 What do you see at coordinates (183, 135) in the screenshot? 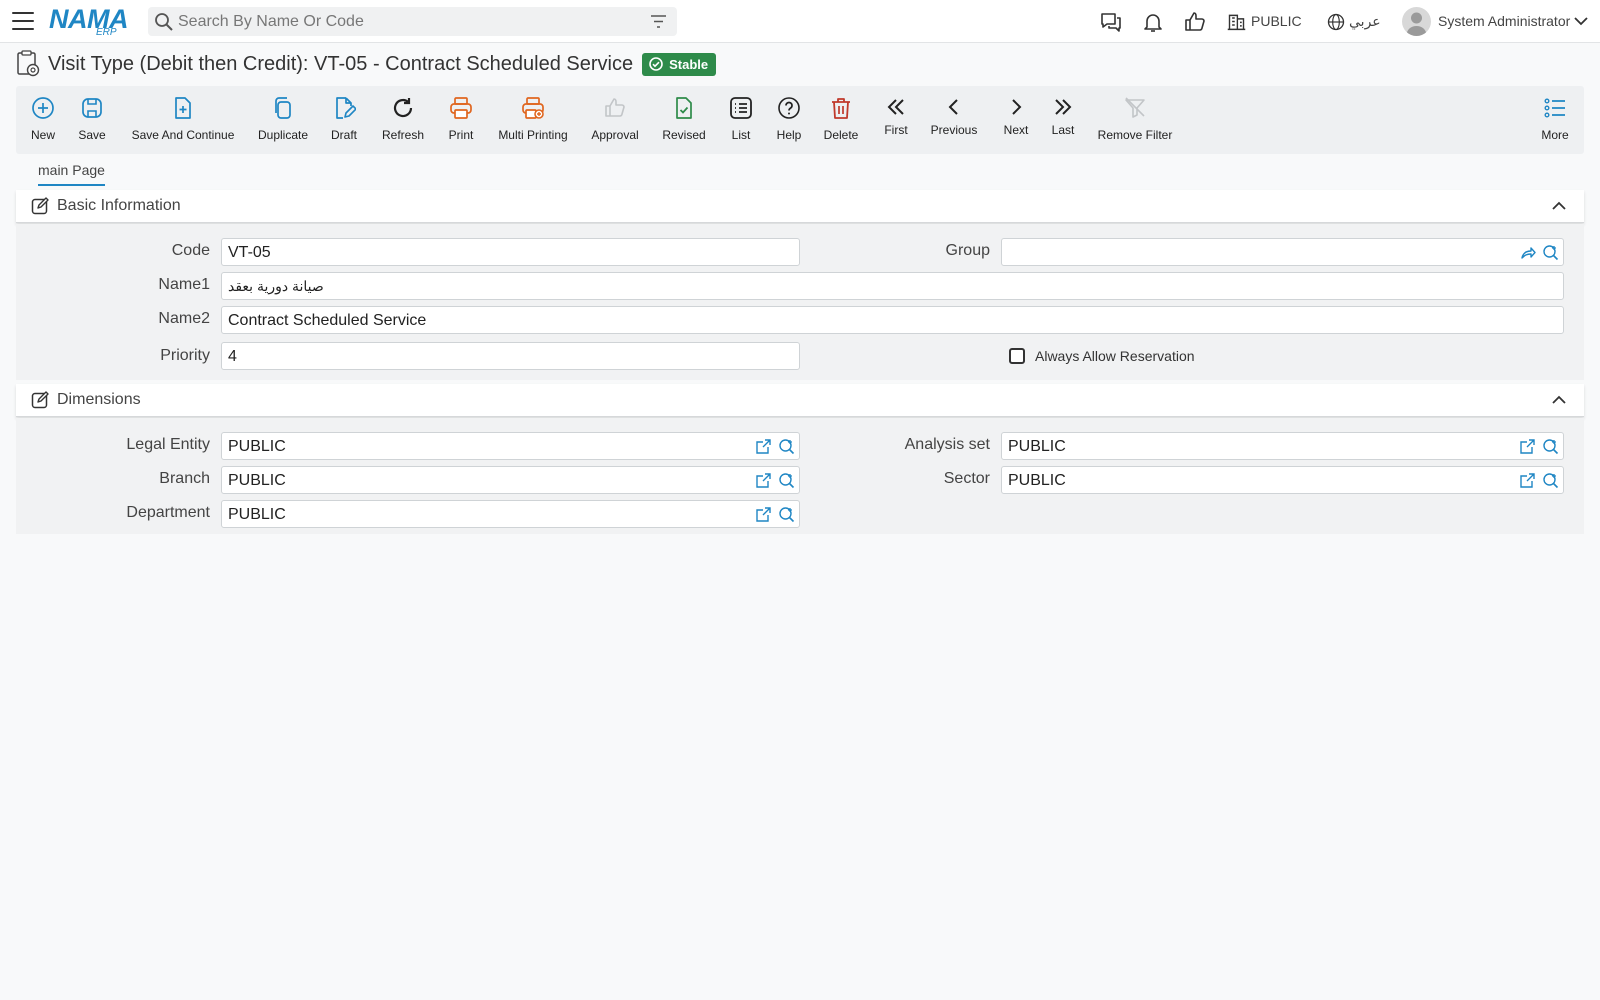
I see `save-and-continue-label: Save And Continue` at bounding box center [183, 135].